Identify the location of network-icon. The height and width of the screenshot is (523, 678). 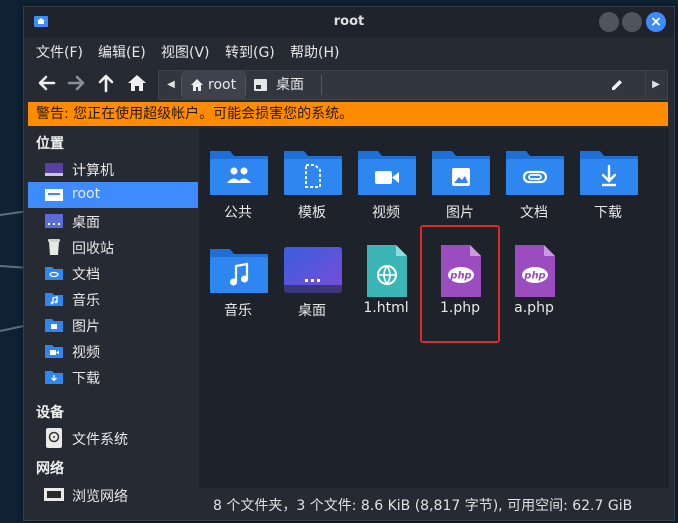
(54, 494).